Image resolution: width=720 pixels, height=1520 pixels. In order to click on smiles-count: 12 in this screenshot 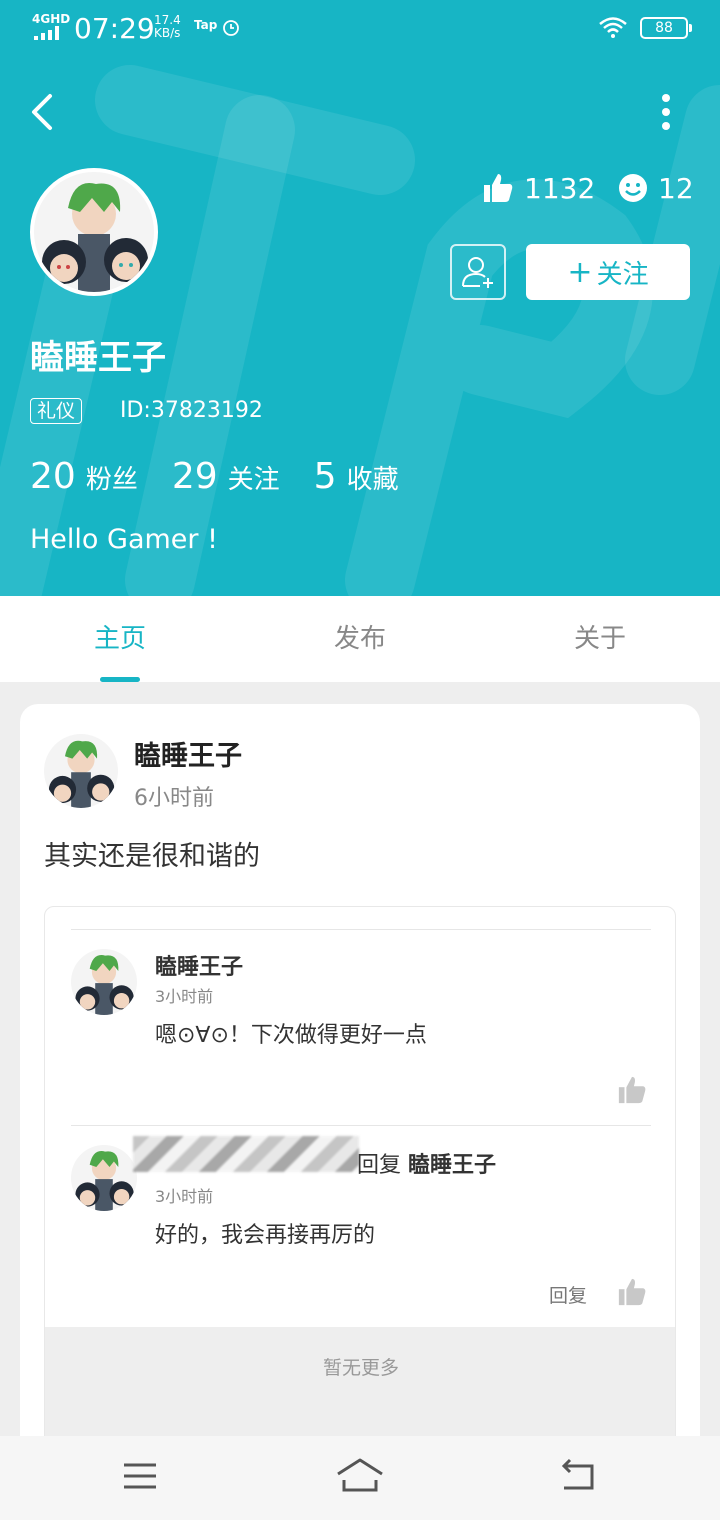, I will do `click(676, 188)`.